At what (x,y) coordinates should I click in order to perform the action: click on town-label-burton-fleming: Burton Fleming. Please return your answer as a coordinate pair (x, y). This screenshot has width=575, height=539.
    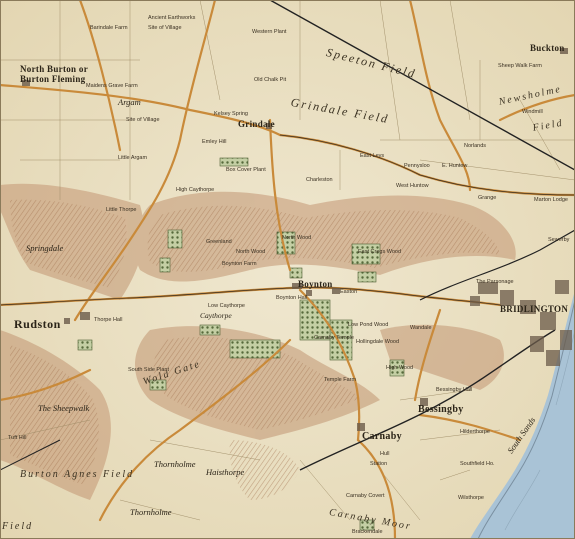
    Looking at the image, I should click on (52, 79).